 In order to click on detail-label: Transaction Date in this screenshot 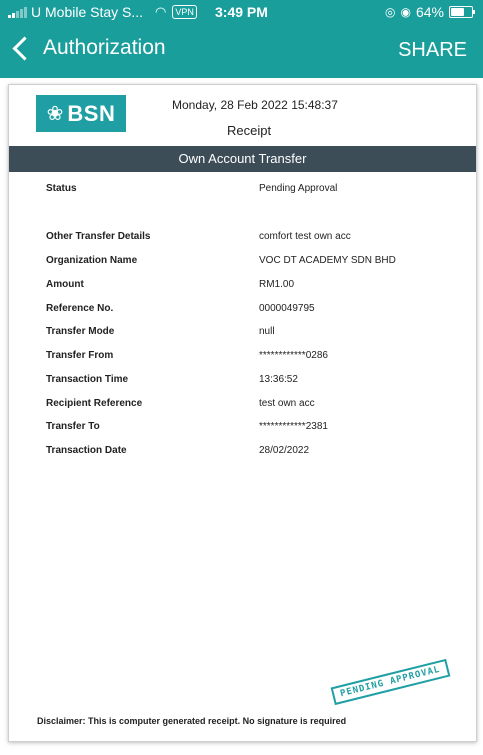, I will do `click(86, 450)`.